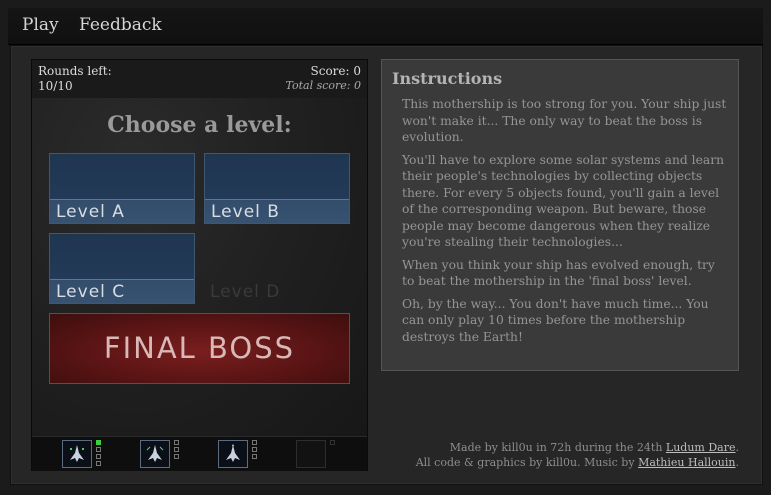 The width and height of the screenshot is (771, 495). What do you see at coordinates (120, 25) in the screenshot?
I see `nav-feedback: Feedback` at bounding box center [120, 25].